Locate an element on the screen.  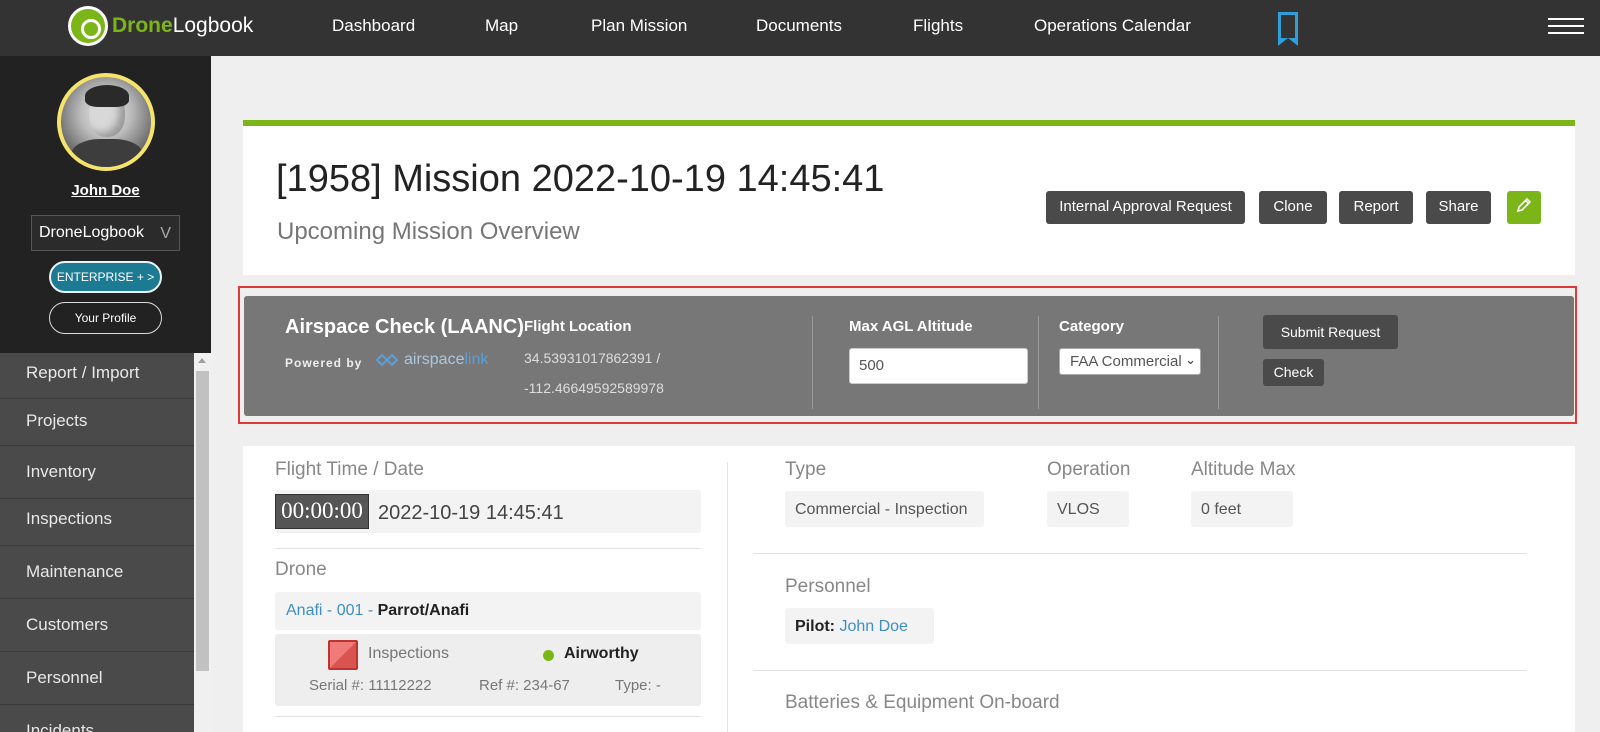
drone-row: Anafi - 001 - Parrot/Anafi is located at coordinates (488, 611).